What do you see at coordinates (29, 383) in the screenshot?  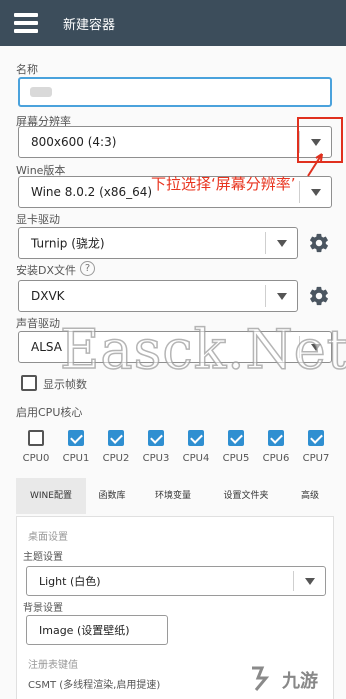 I see `show-fps-checkbox` at bounding box center [29, 383].